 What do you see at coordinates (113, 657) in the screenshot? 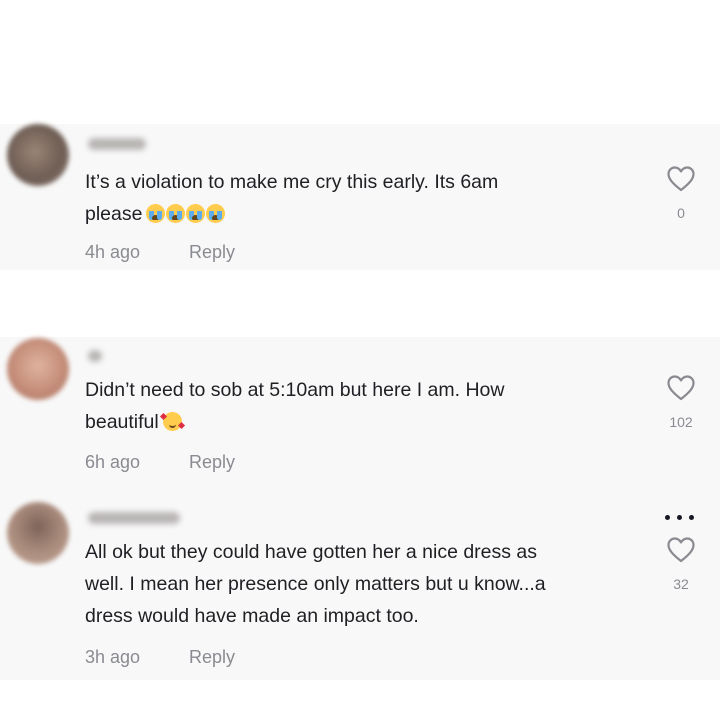
I see `comment-timestamp: 3h ago` at bounding box center [113, 657].